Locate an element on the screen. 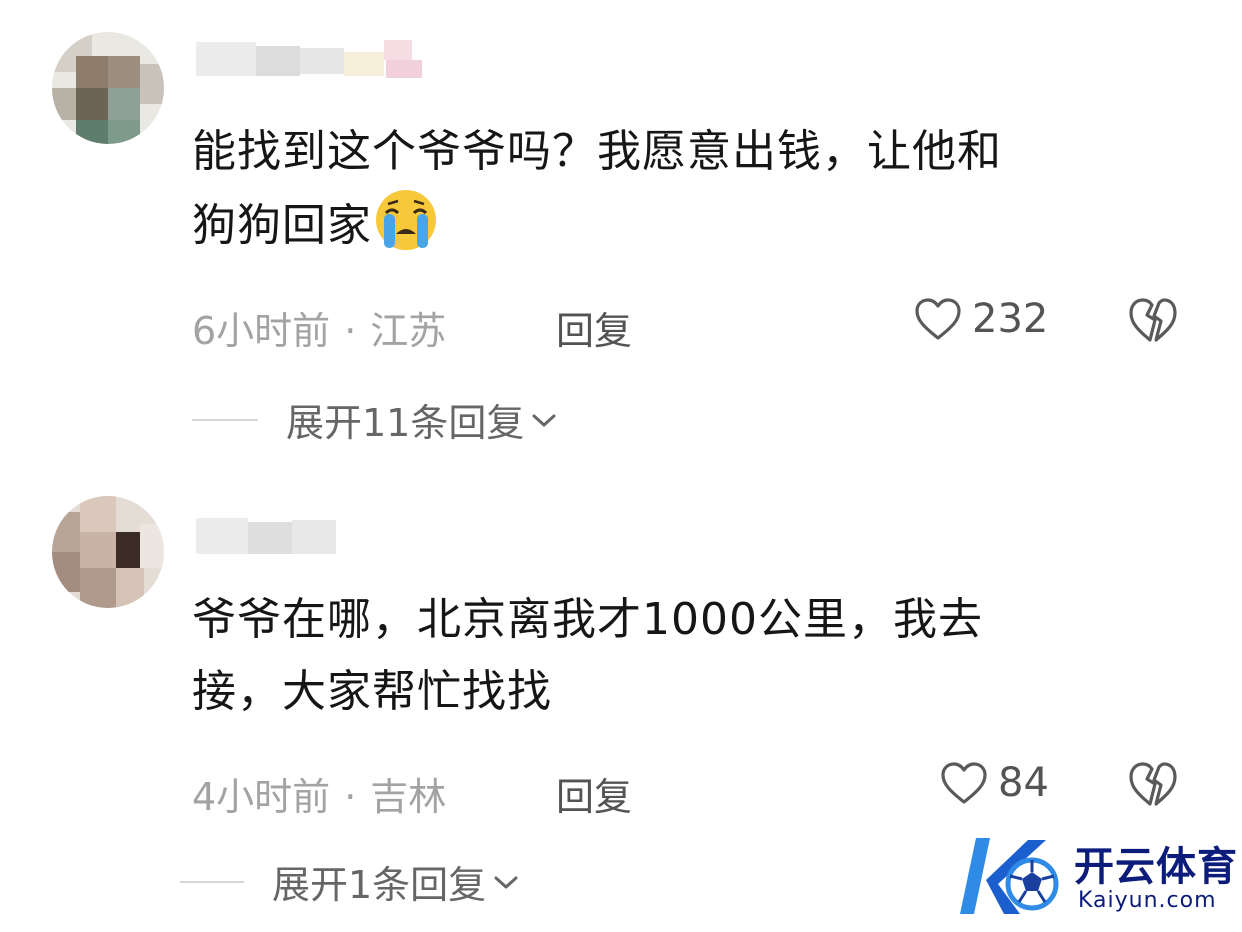  expand-replies-button: 展开1条回复 is located at coordinates (350, 881).